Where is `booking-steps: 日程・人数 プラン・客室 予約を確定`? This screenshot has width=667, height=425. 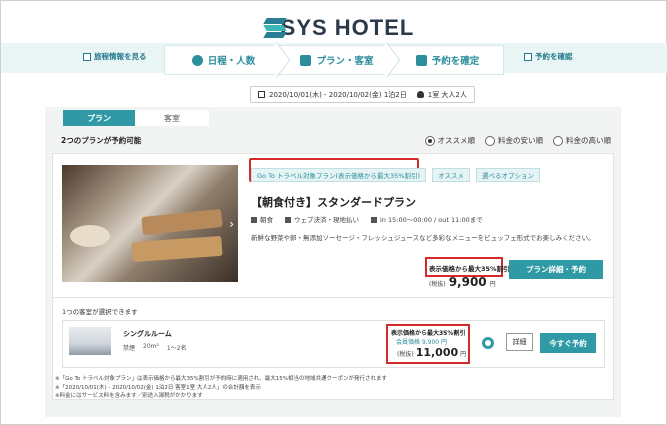
booking-steps: 日程・人数 プラン・客室 予約を確定 is located at coordinates (334, 60).